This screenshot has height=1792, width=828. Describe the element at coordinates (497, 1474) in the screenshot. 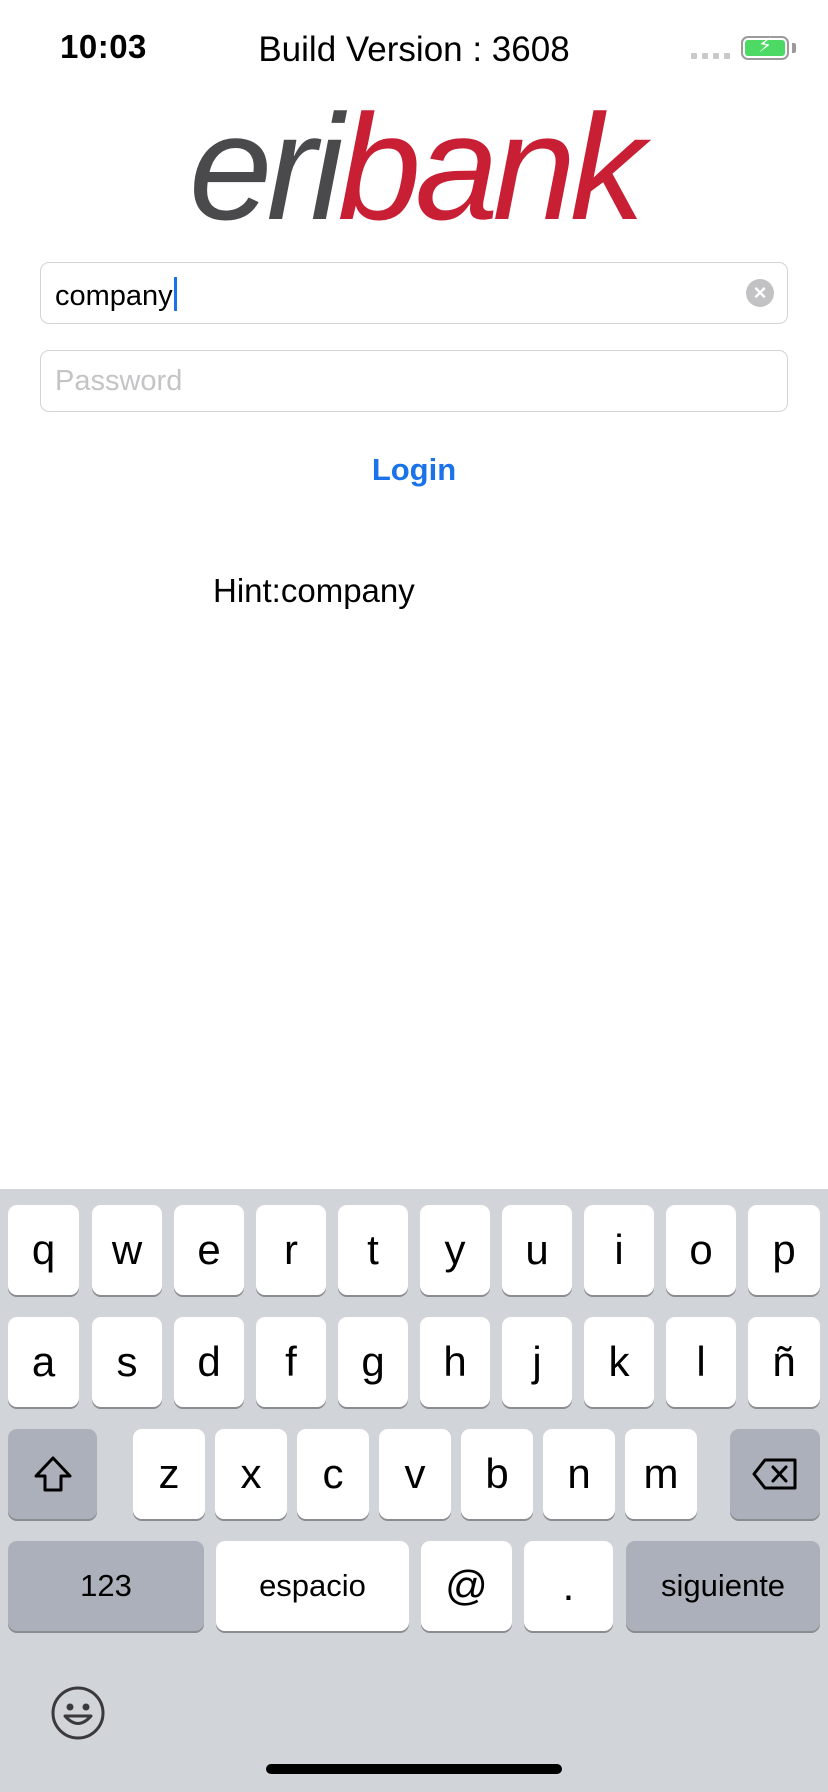

I see `key-b: b` at that location.